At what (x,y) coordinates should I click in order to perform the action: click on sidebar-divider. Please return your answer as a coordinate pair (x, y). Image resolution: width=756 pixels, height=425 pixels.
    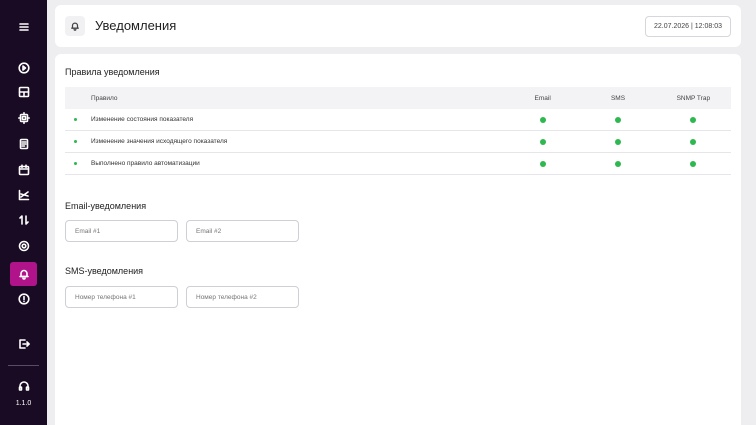
    Looking at the image, I should click on (23, 365).